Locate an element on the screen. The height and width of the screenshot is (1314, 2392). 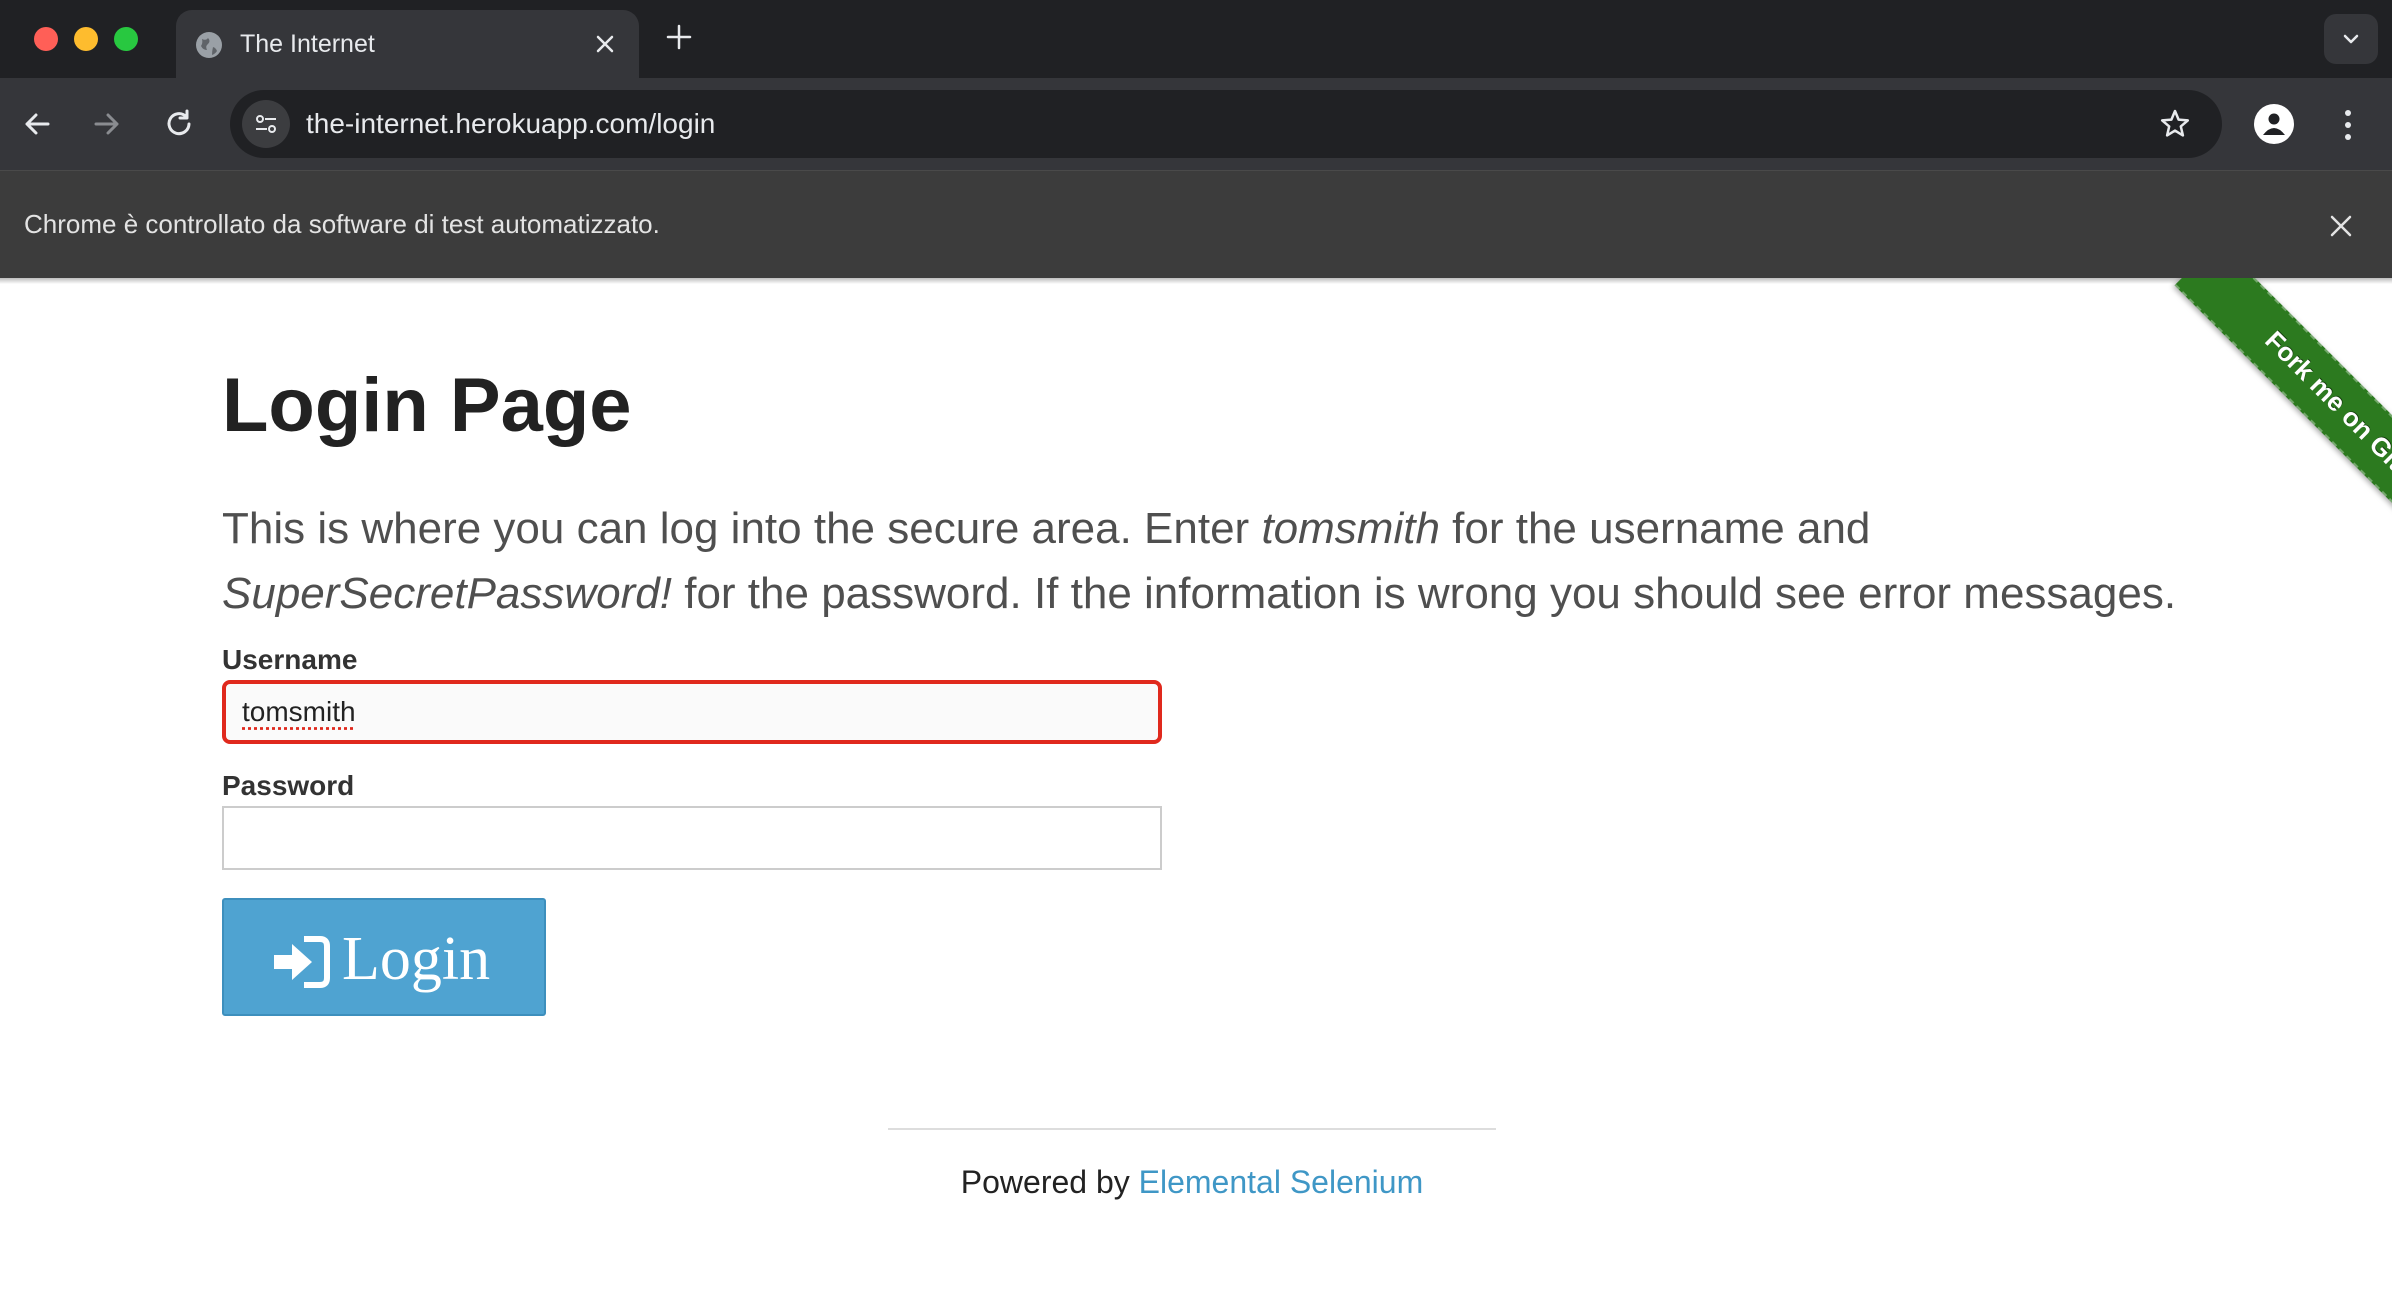
github-ribbon-label: Fork me on GitHub is located at coordinates (2283, 428).